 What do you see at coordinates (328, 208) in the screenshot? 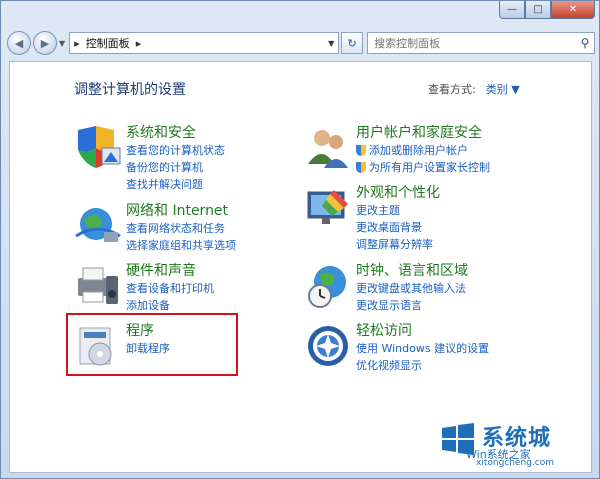
I see `appearance-icon` at bounding box center [328, 208].